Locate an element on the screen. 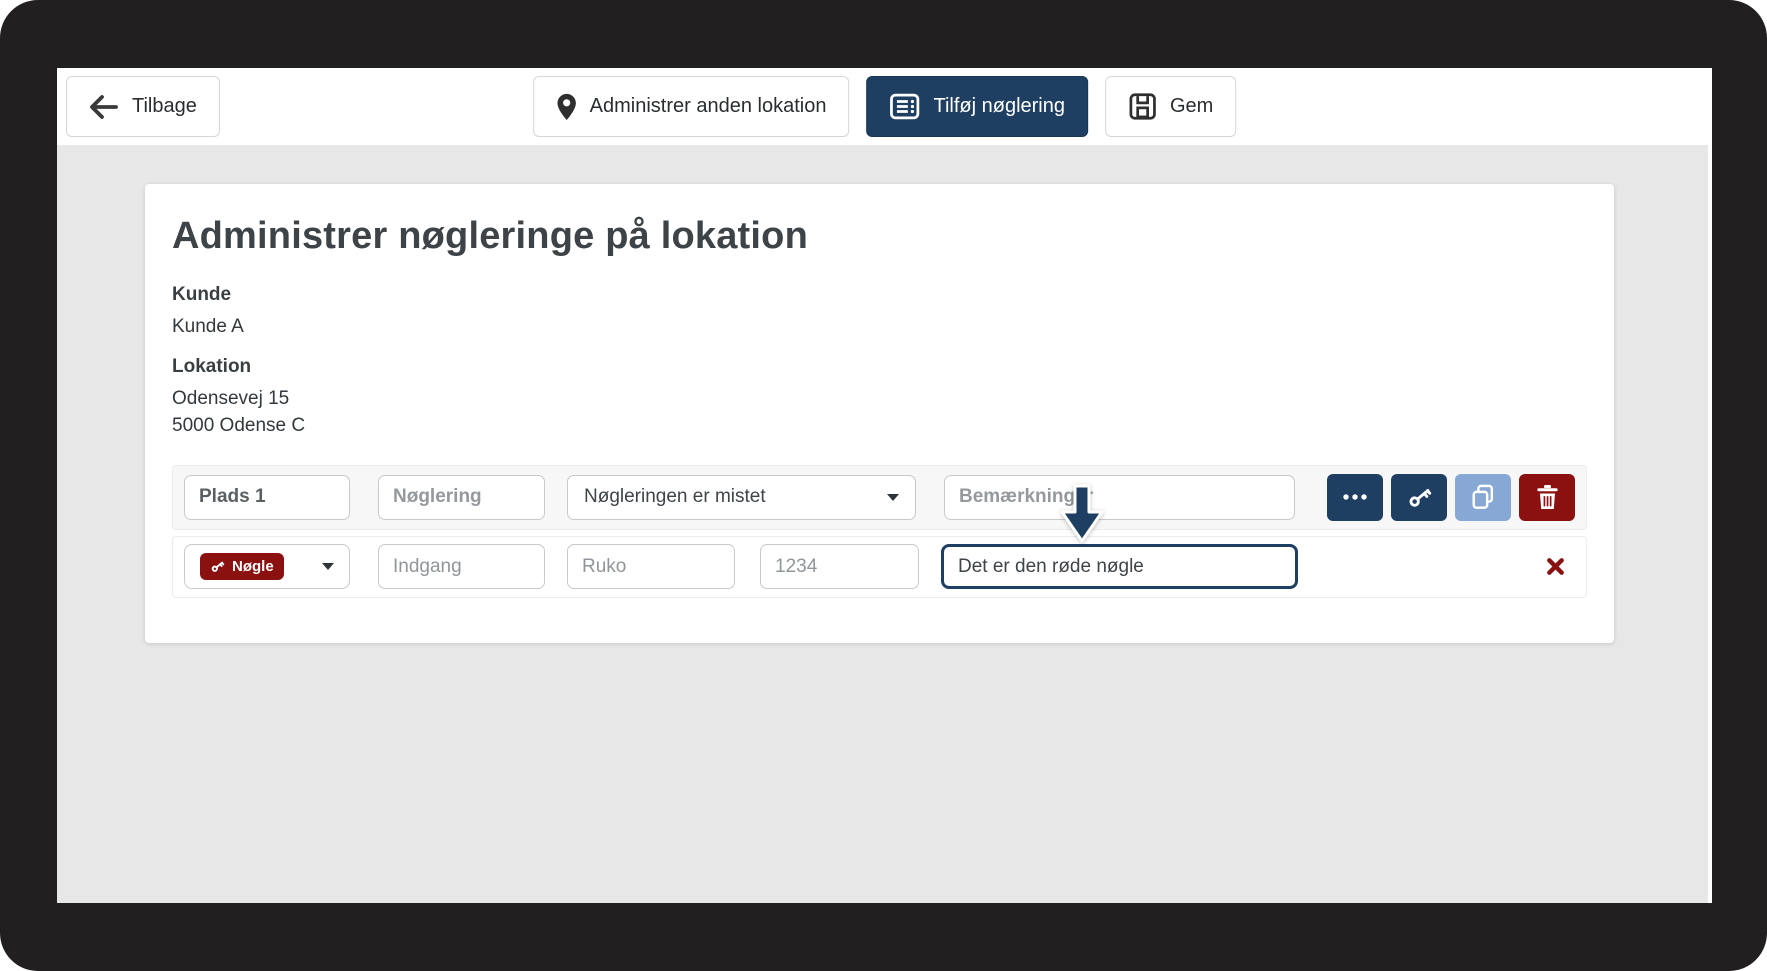  key-system-input is located at coordinates (651, 567).